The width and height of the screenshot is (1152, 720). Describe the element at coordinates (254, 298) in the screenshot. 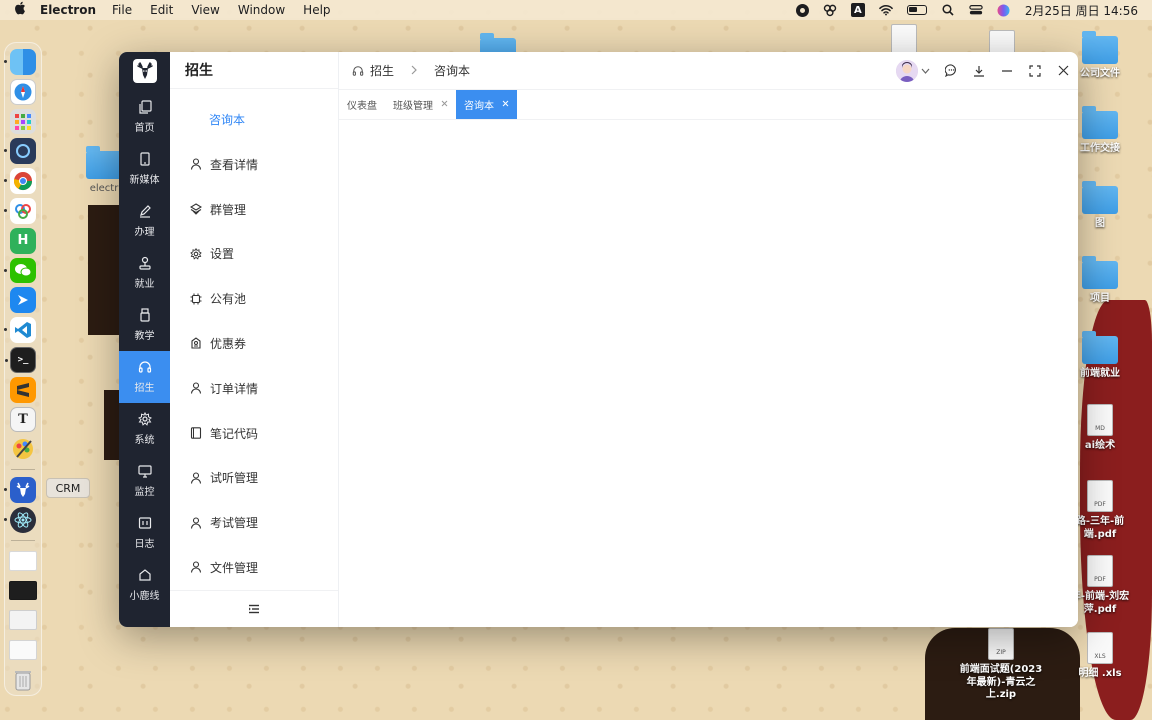

I see `submenu-item-public-pool: 公有池` at that location.